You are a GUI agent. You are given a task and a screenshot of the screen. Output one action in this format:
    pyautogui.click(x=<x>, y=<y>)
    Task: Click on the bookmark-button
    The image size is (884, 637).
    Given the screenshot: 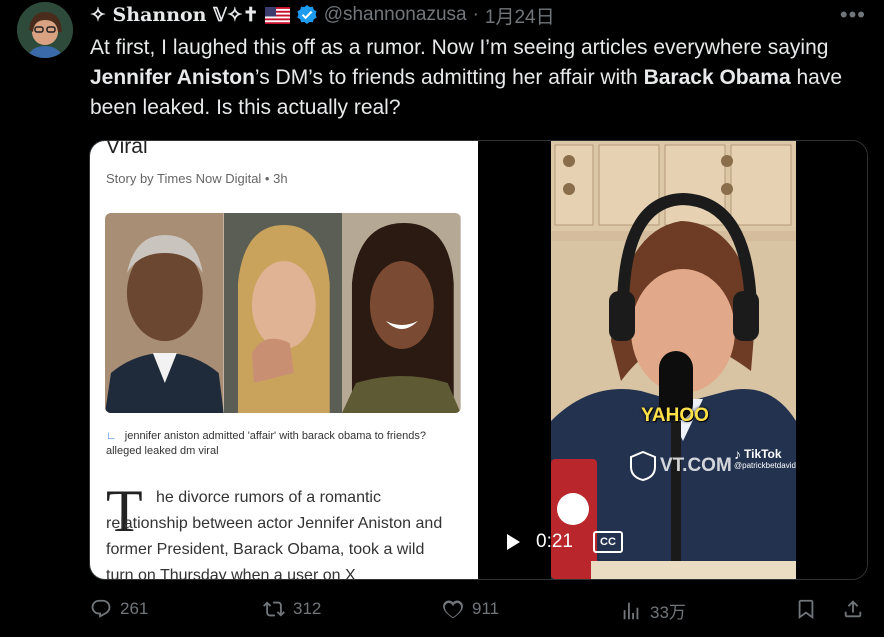 What is the action you would take?
    pyautogui.click(x=806, y=609)
    